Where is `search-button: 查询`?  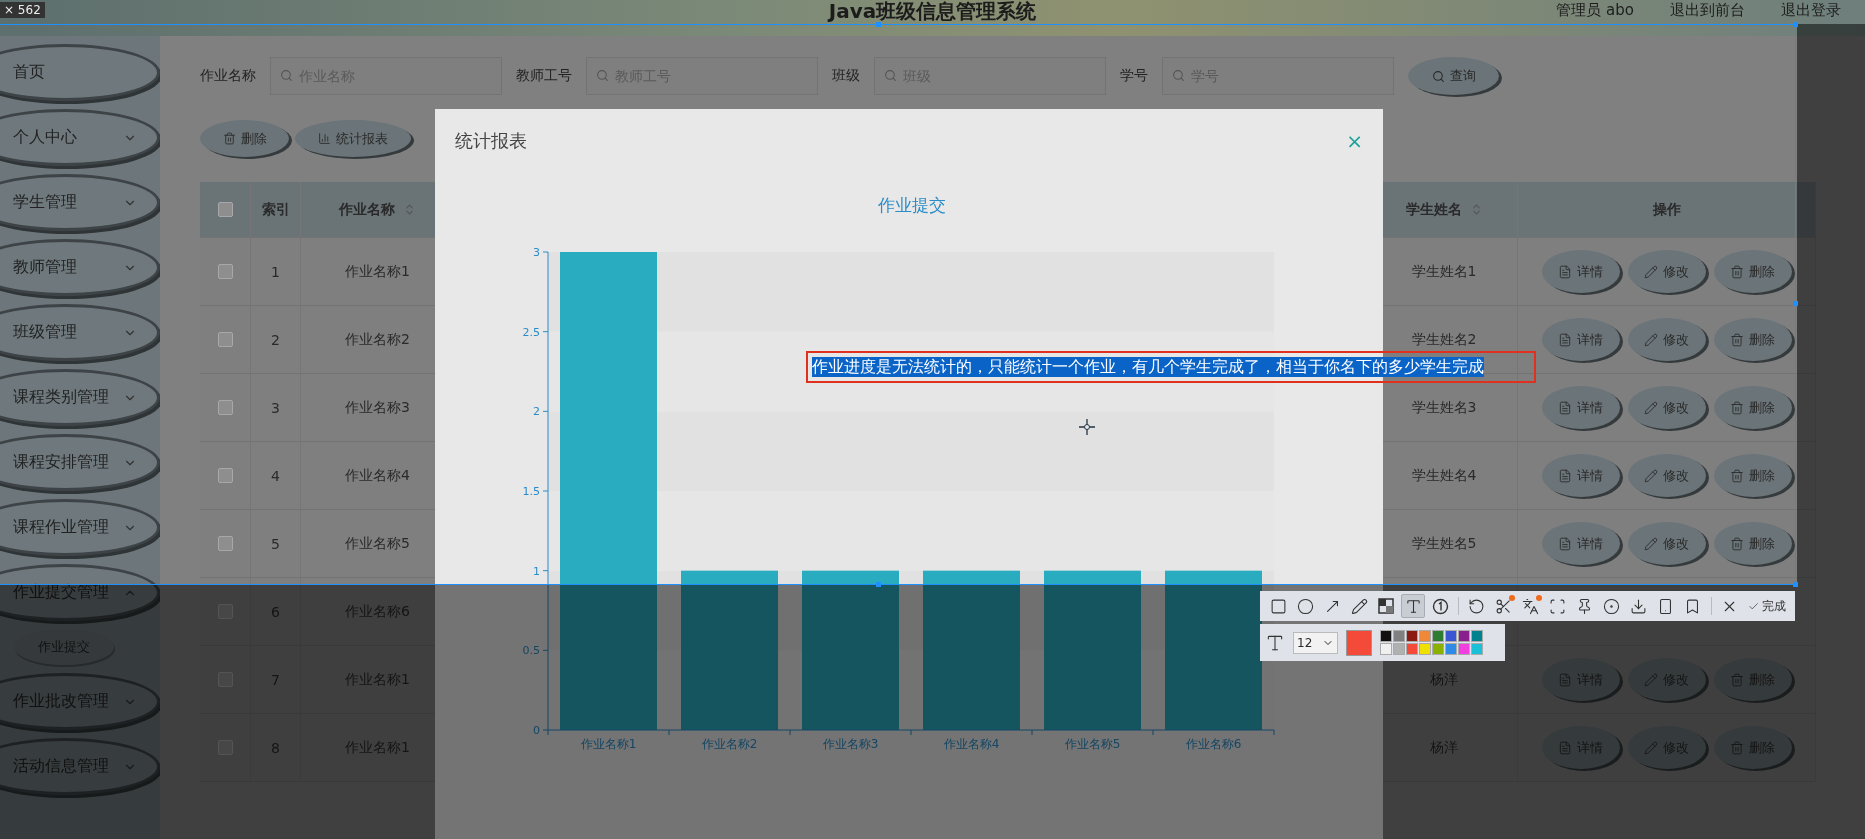 search-button: 查询 is located at coordinates (1453, 76).